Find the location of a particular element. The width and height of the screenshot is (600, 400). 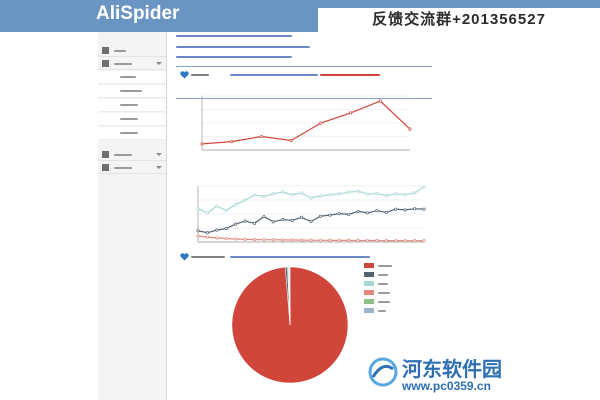

source-links is located at coordinates (300, 257).